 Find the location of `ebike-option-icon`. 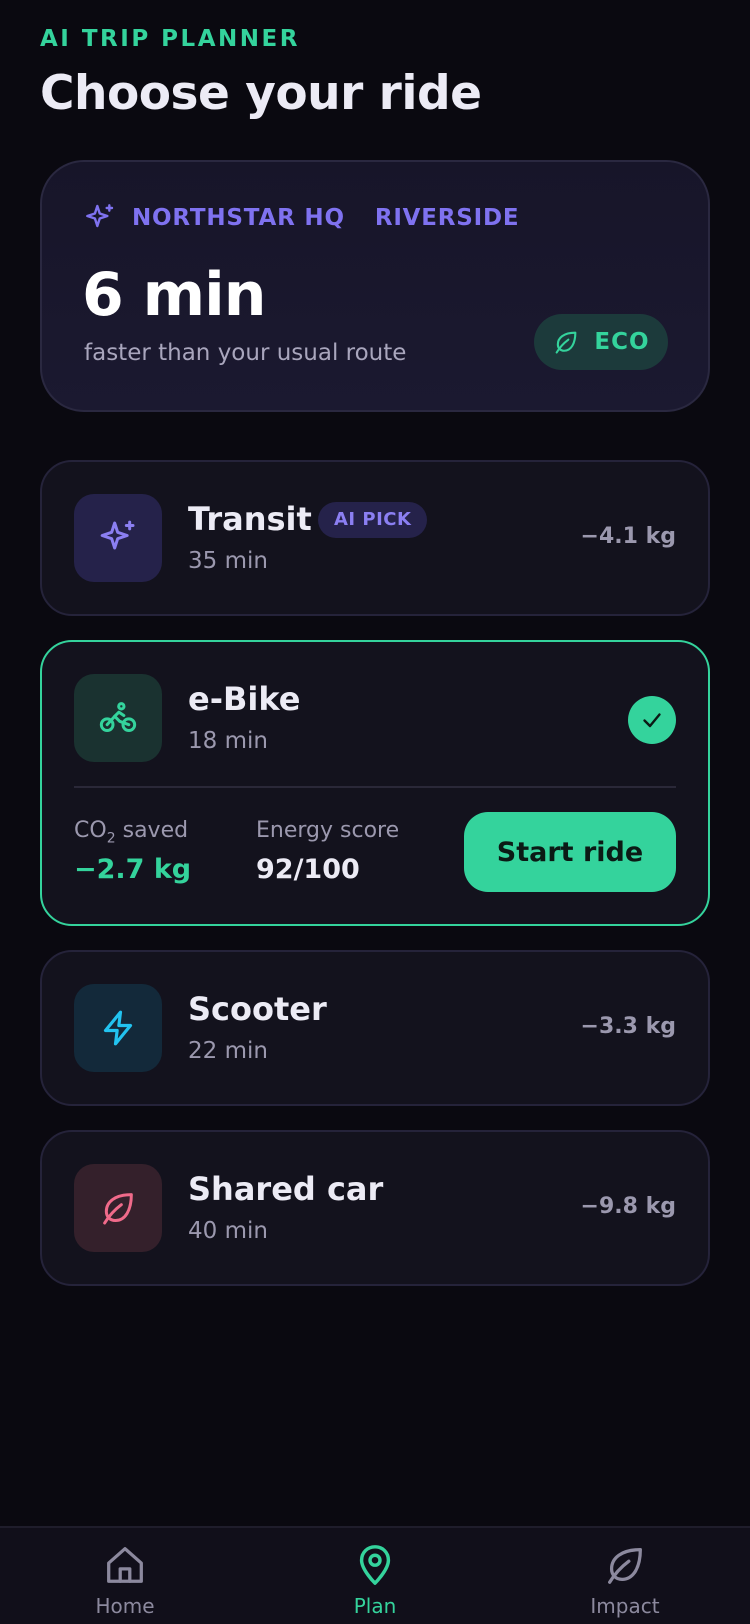

ebike-option-icon is located at coordinates (118, 718).